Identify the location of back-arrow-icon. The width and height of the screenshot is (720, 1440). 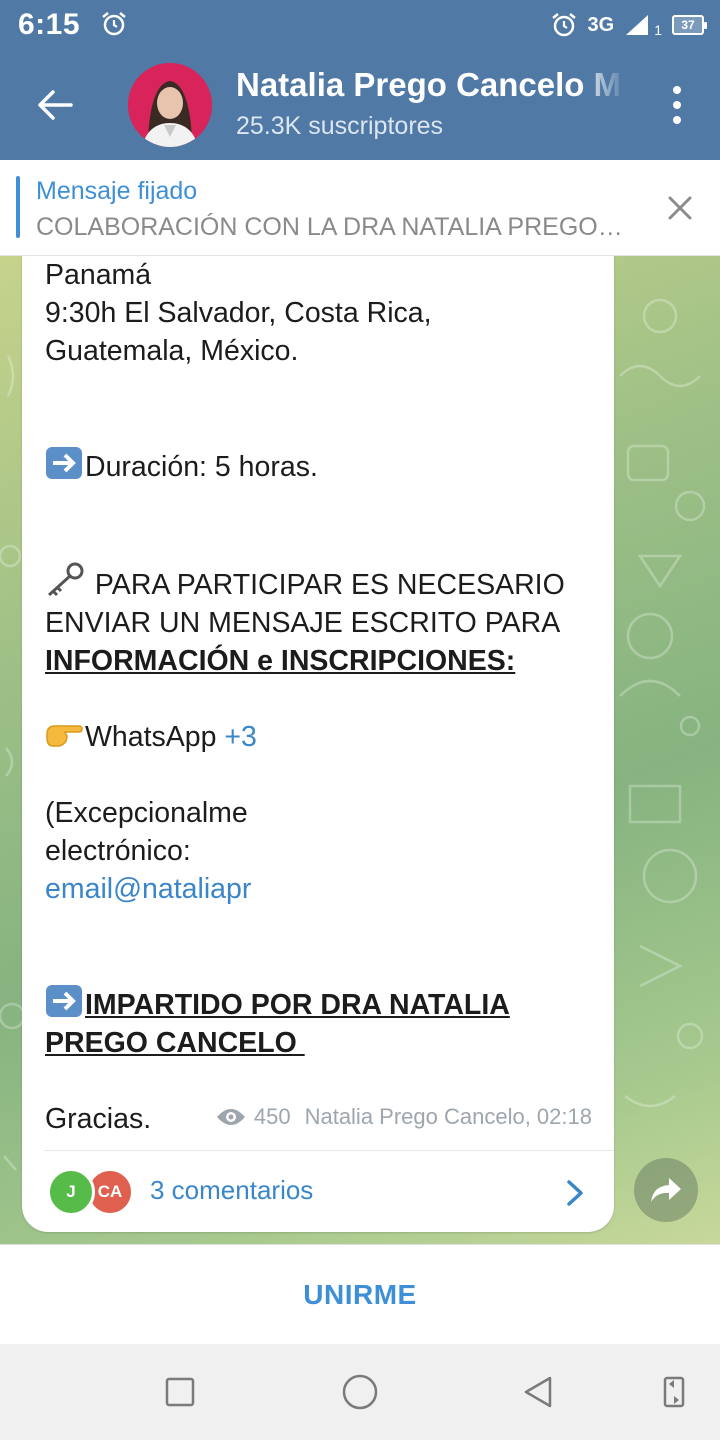
(55, 105).